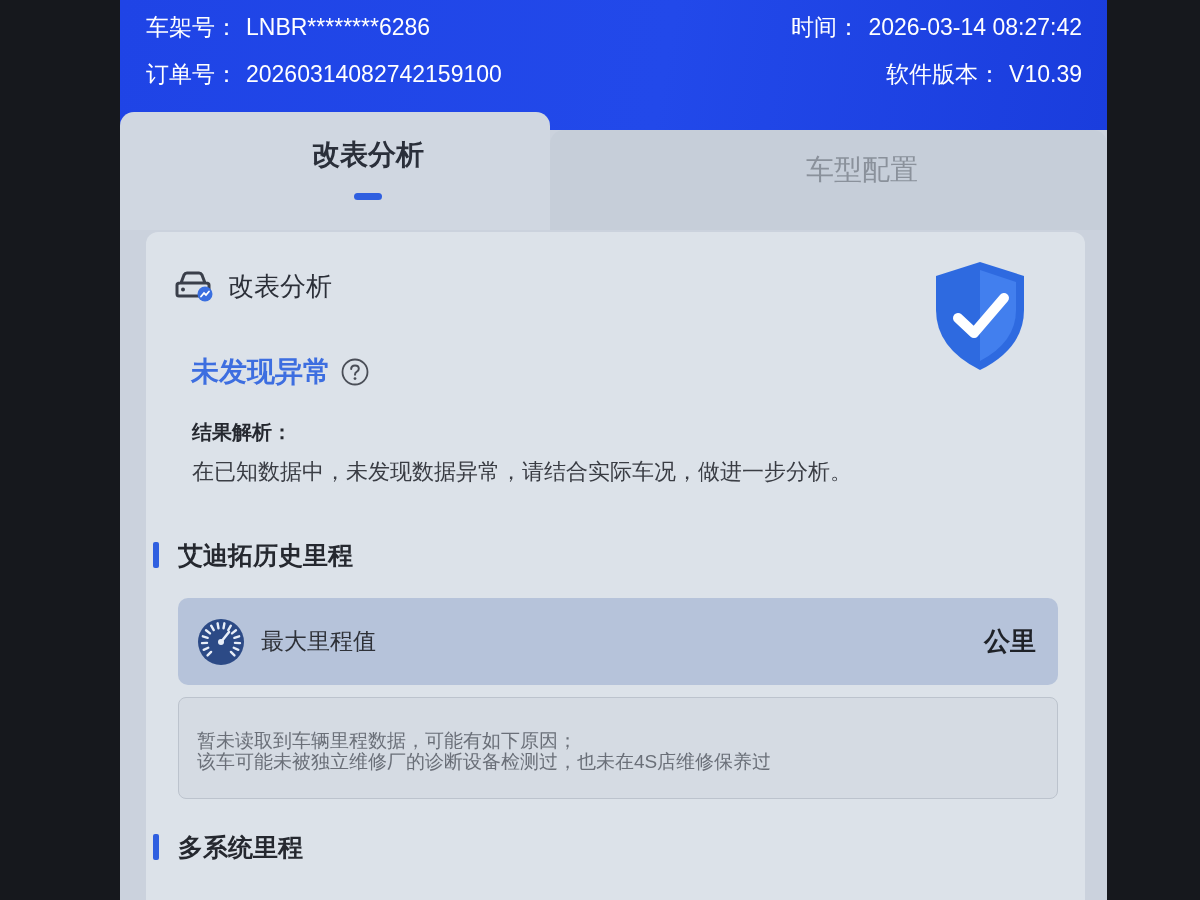 The width and height of the screenshot is (1200, 900). I want to click on field-label: 时间：, so click(826, 27).